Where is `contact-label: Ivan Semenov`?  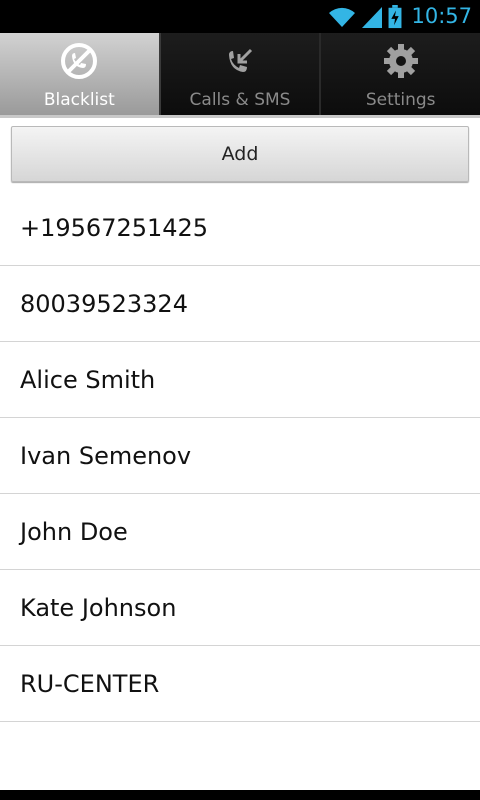 contact-label: Ivan Semenov is located at coordinates (106, 455).